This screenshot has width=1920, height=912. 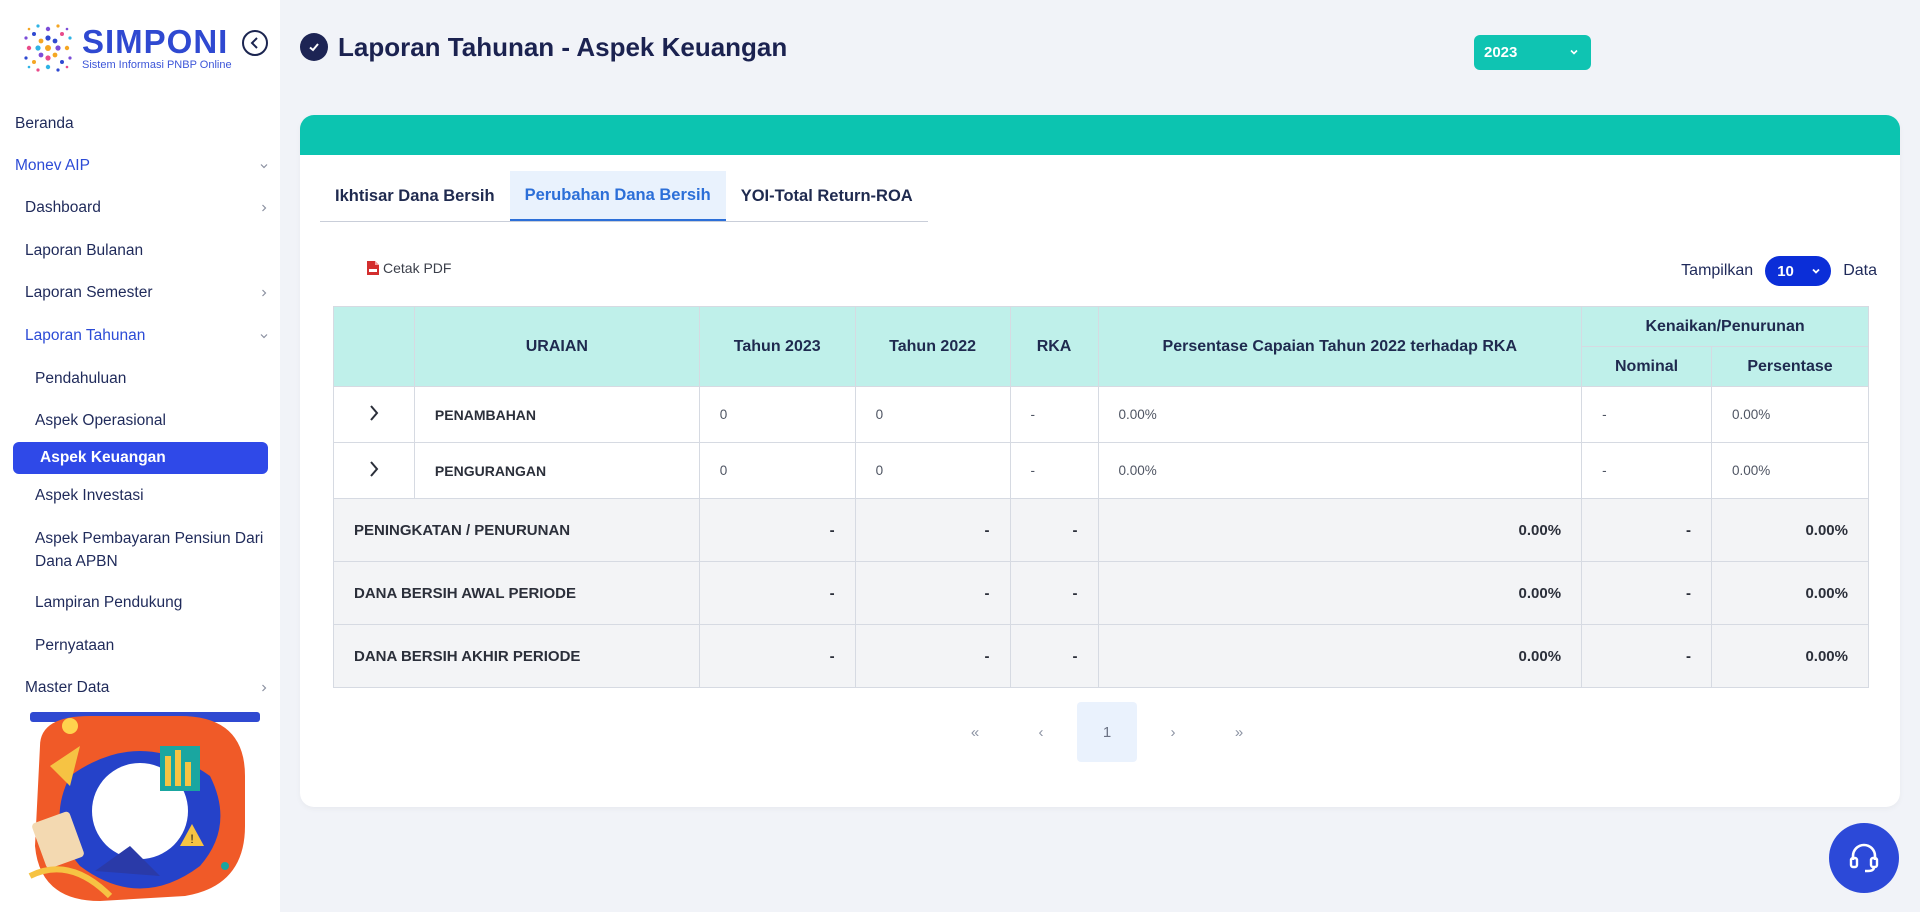 I want to click on help-support-button, so click(x=1864, y=858).